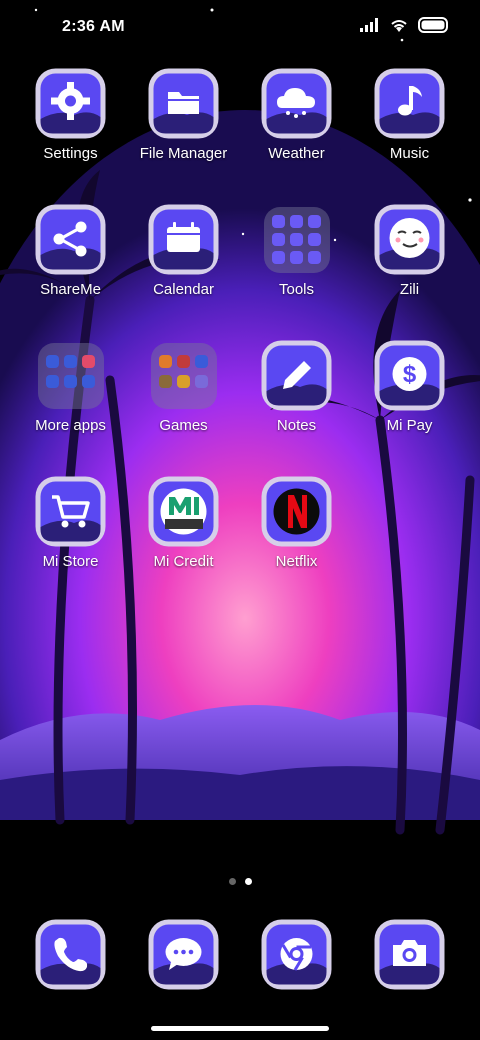 Image resolution: width=480 pixels, height=1040 pixels. What do you see at coordinates (183, 511) in the screenshot?
I see `mi-credit-icon` at bounding box center [183, 511].